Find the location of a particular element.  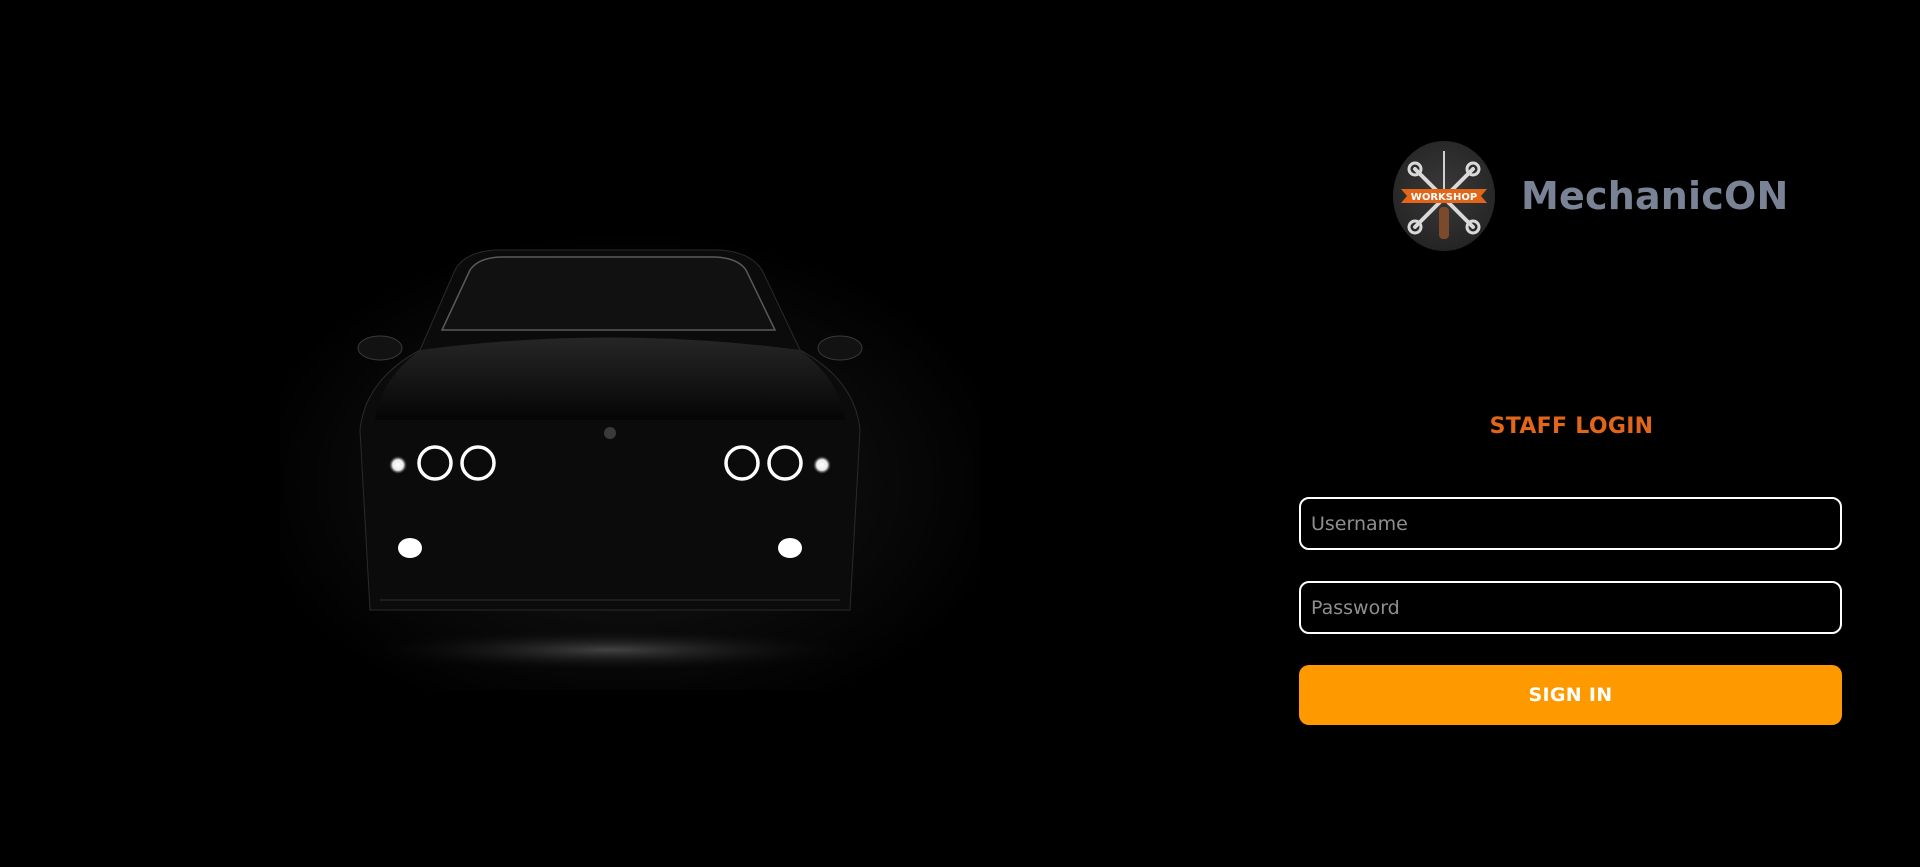

workshop-logo: WORKSHOP is located at coordinates (1444, 196).